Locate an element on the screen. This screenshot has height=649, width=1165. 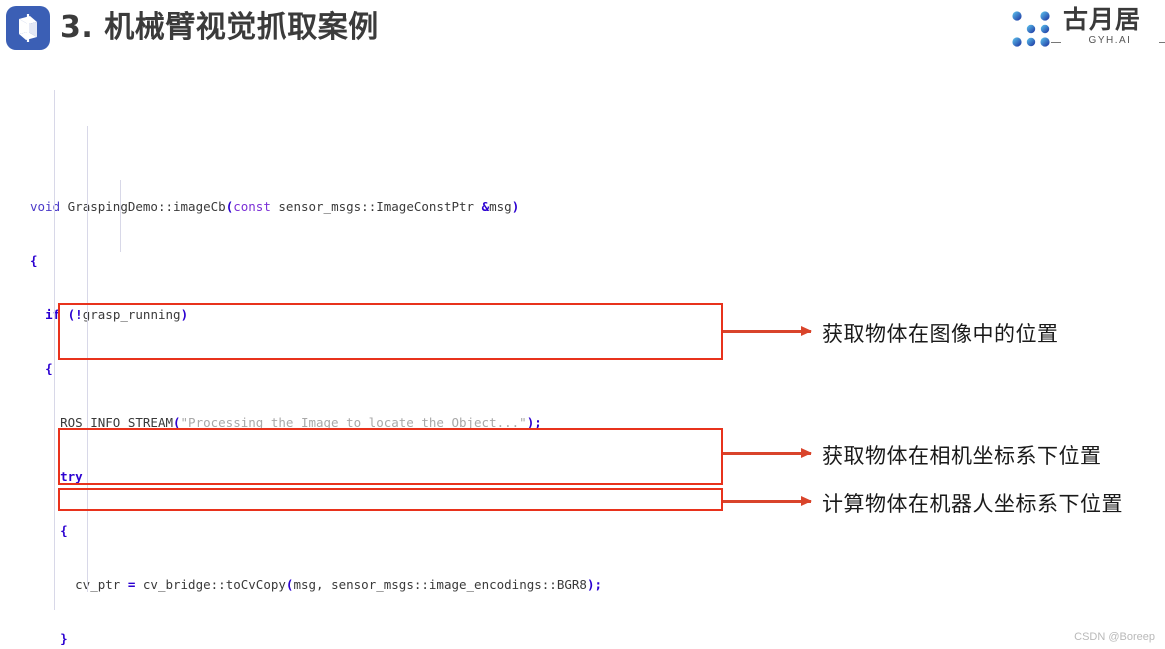
brand-logo: 古月居 GYH.AI is located at coordinates (1085, 30).